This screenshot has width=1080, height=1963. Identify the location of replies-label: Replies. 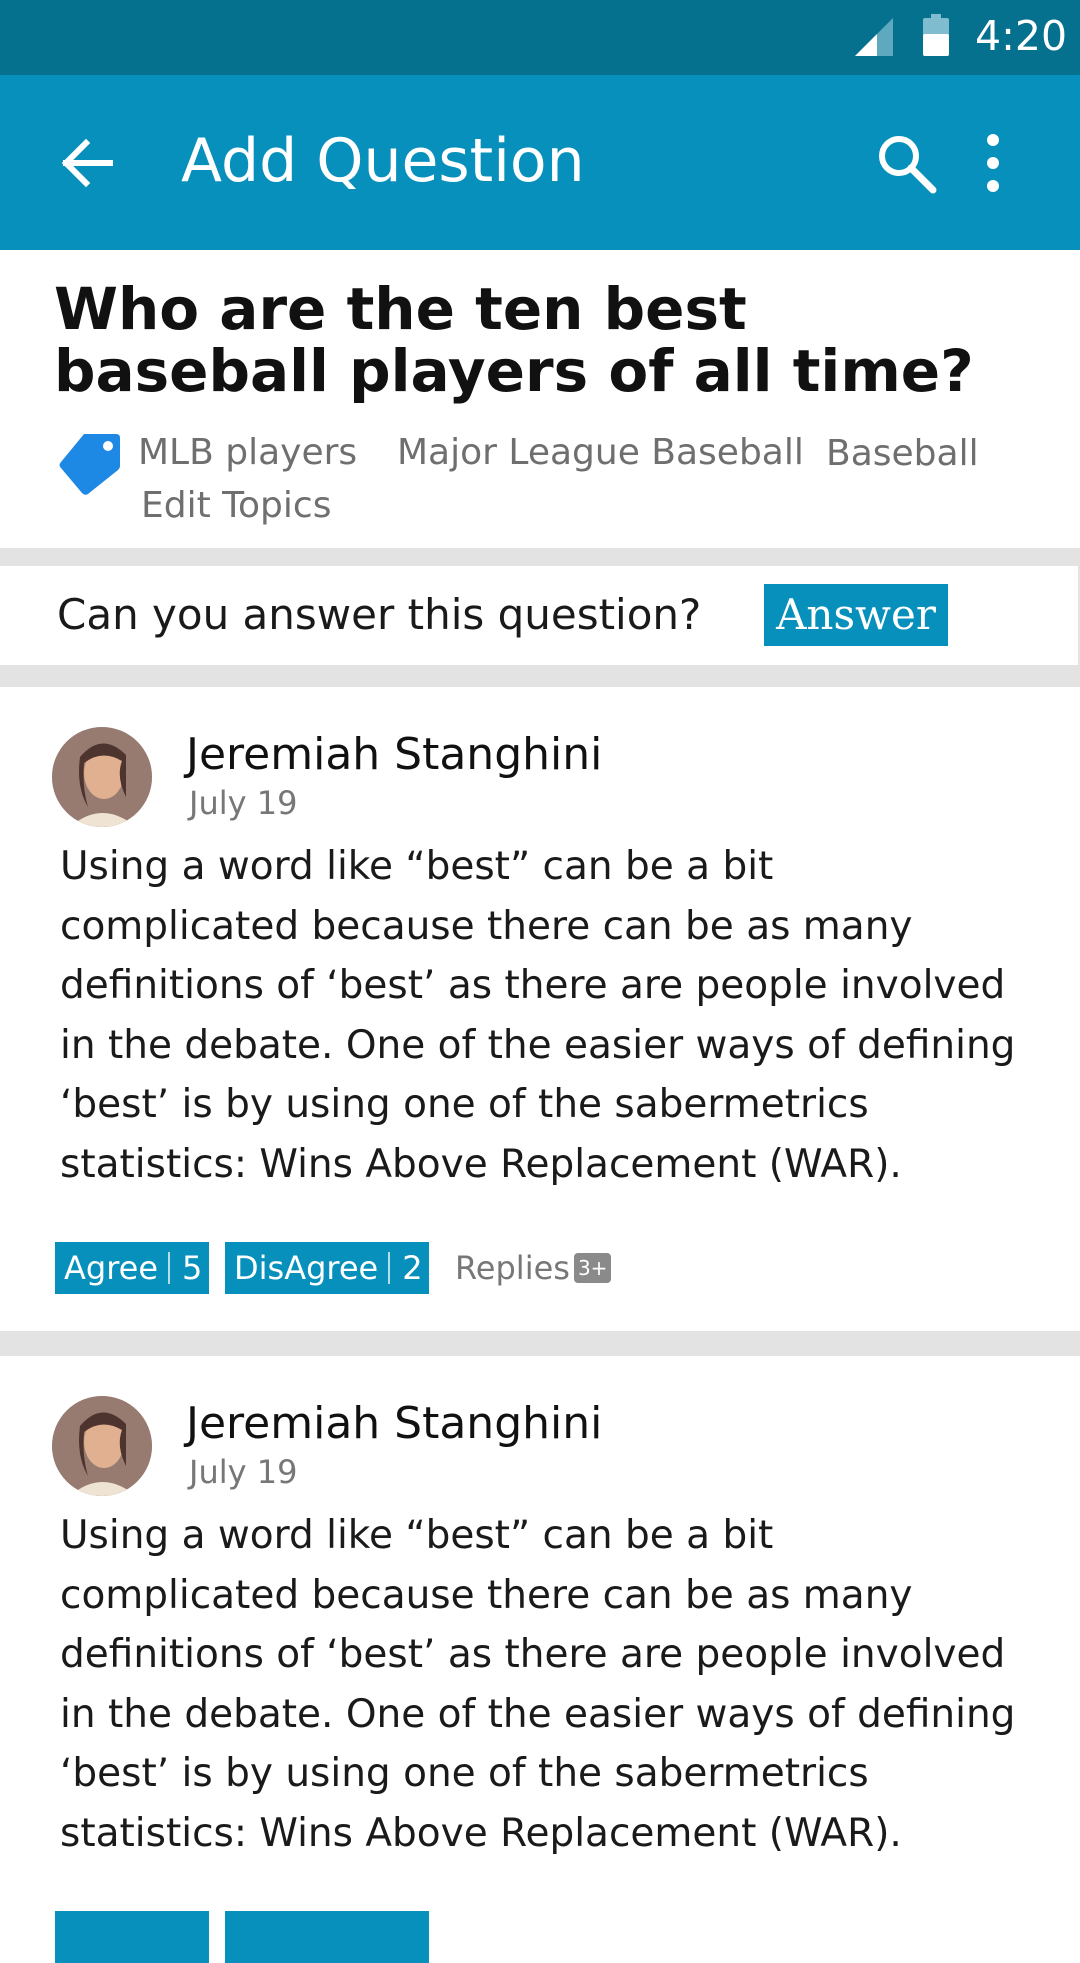
(512, 1268).